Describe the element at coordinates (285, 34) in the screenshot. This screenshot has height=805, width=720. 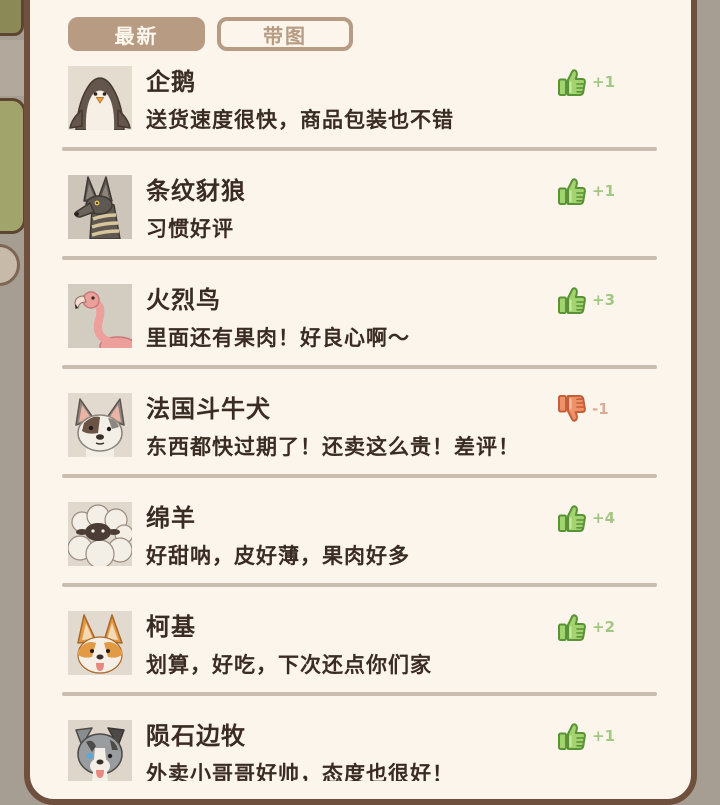
I see `tab-with-images: 带图` at that location.